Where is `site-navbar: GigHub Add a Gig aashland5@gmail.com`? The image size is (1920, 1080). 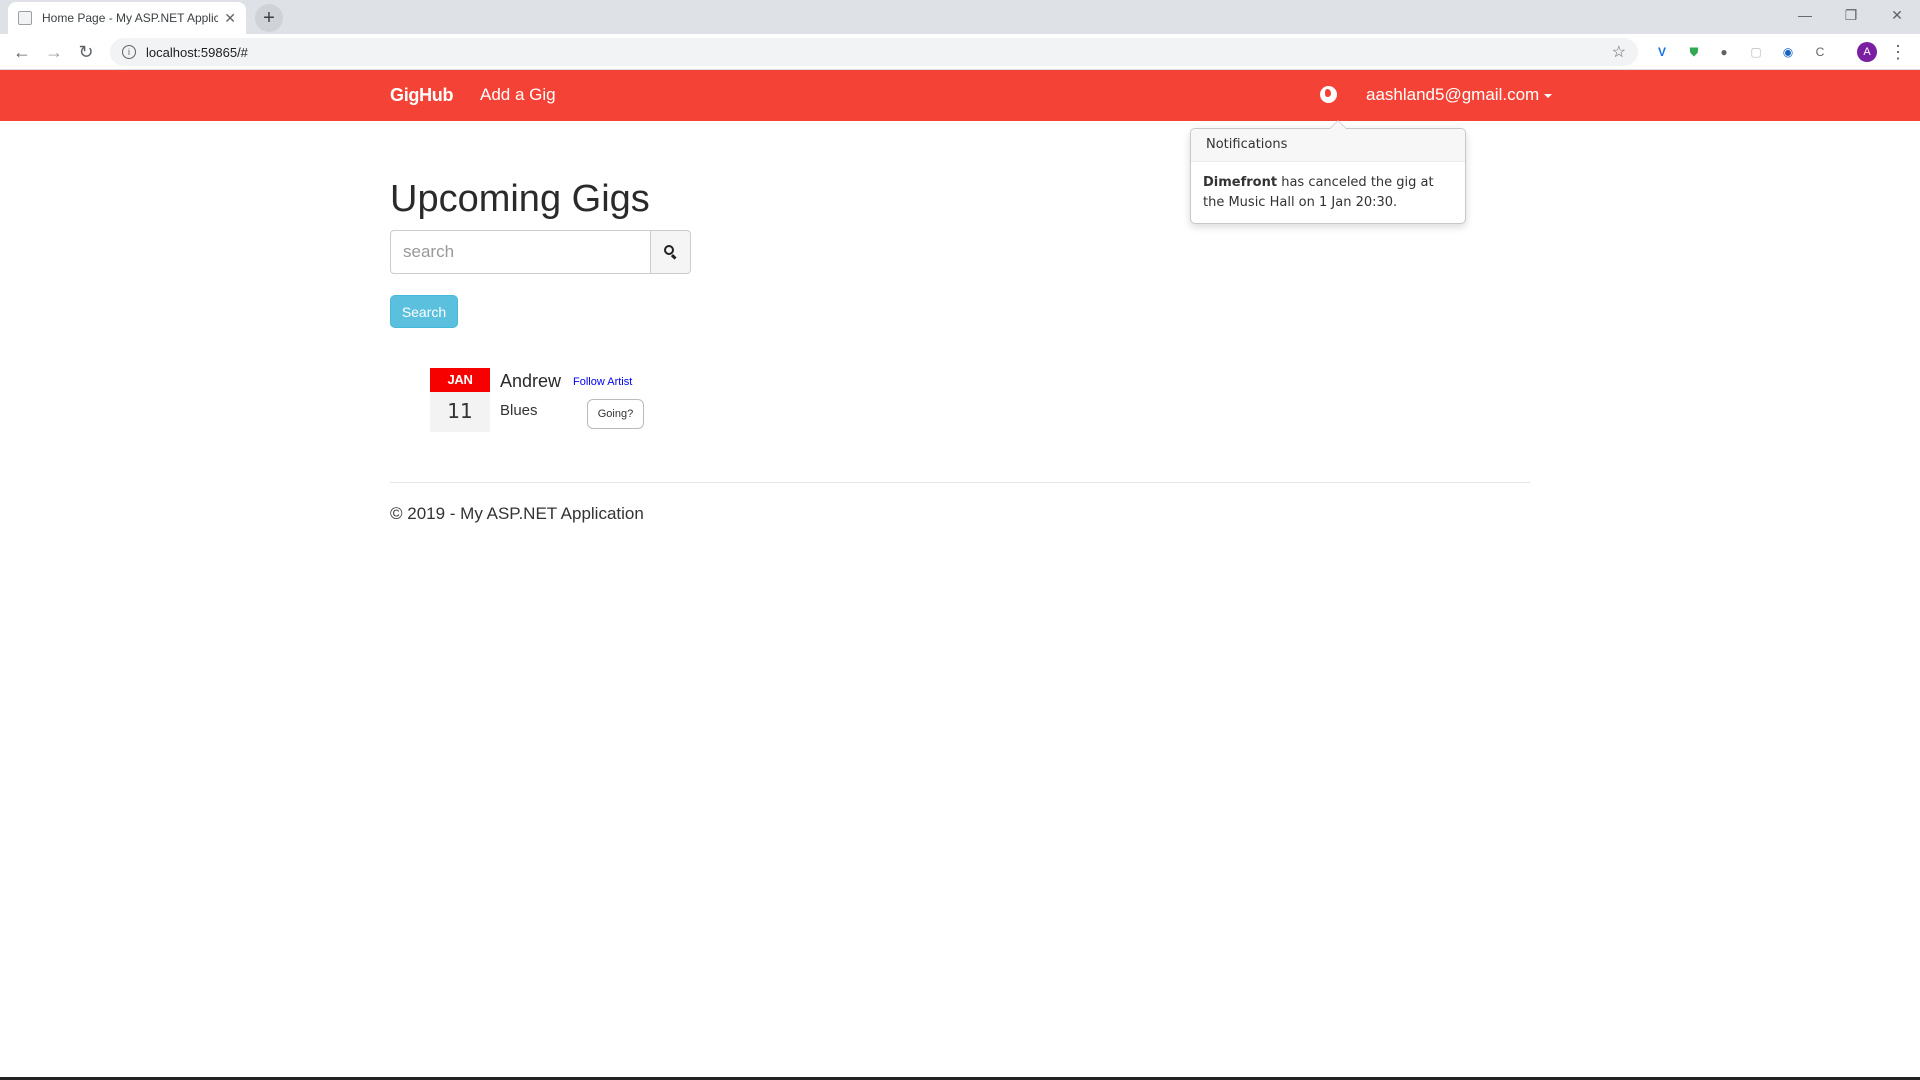 site-navbar: GigHub Add a Gig aashland5@gmail.com is located at coordinates (960, 95).